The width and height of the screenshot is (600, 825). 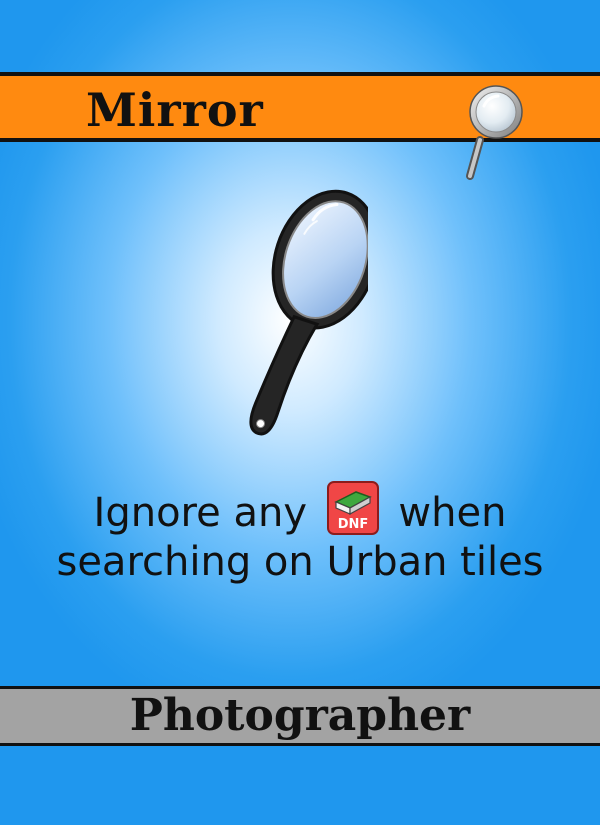 I want to click on hand-mirror-illustration, so click(x=308, y=312).